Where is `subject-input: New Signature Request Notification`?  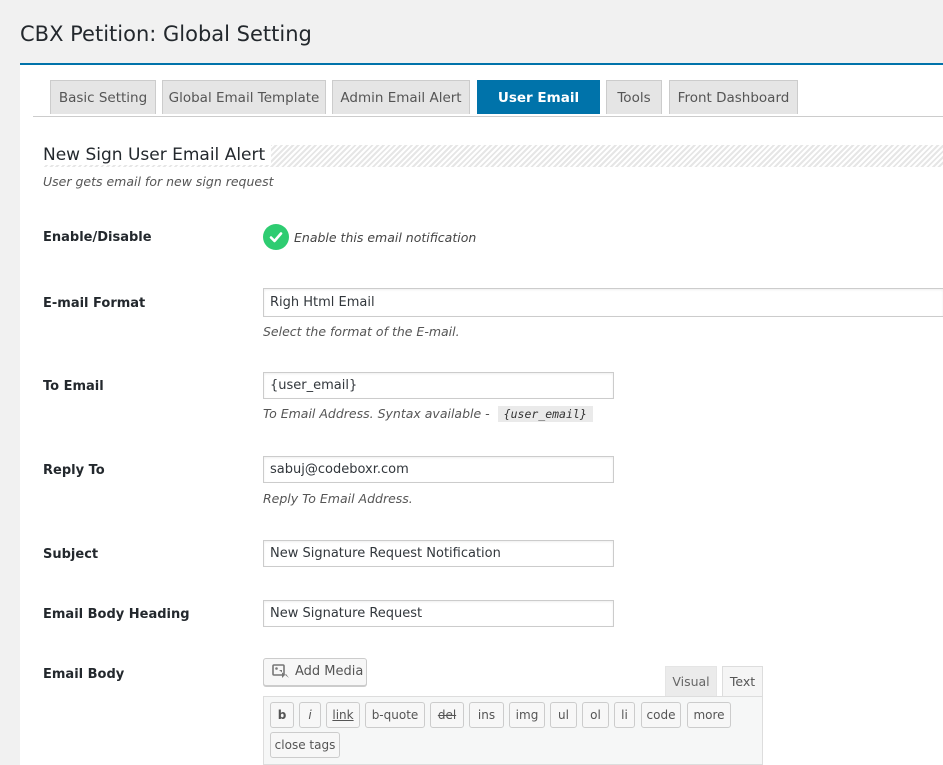 subject-input: New Signature Request Notification is located at coordinates (438, 553).